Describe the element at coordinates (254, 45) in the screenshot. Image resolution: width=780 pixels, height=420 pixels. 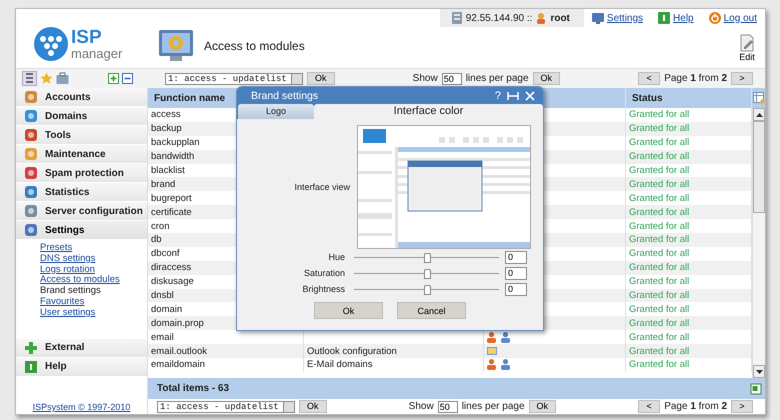
I see `page-title: Access to modules` at that location.